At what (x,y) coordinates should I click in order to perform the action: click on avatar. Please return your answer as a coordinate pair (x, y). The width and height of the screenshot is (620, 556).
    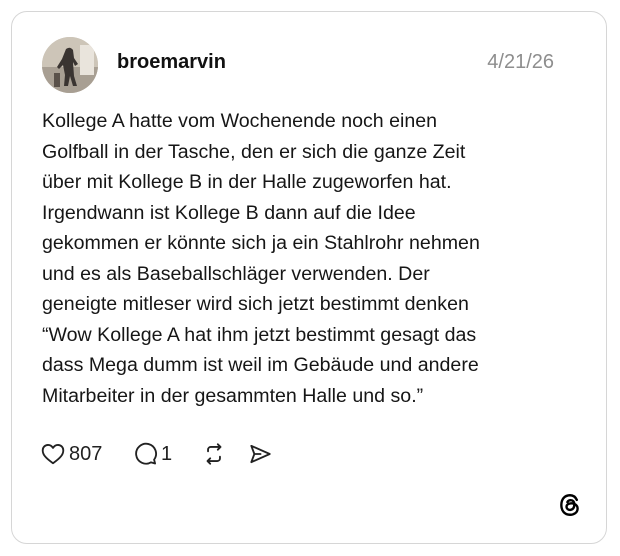
    Looking at the image, I should click on (70, 65).